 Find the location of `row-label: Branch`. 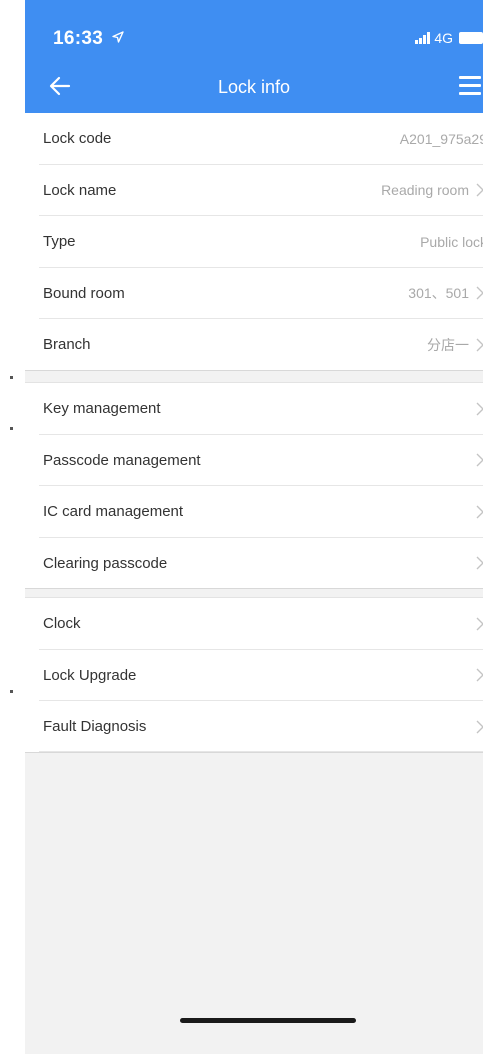

row-label: Branch is located at coordinates (67, 345).